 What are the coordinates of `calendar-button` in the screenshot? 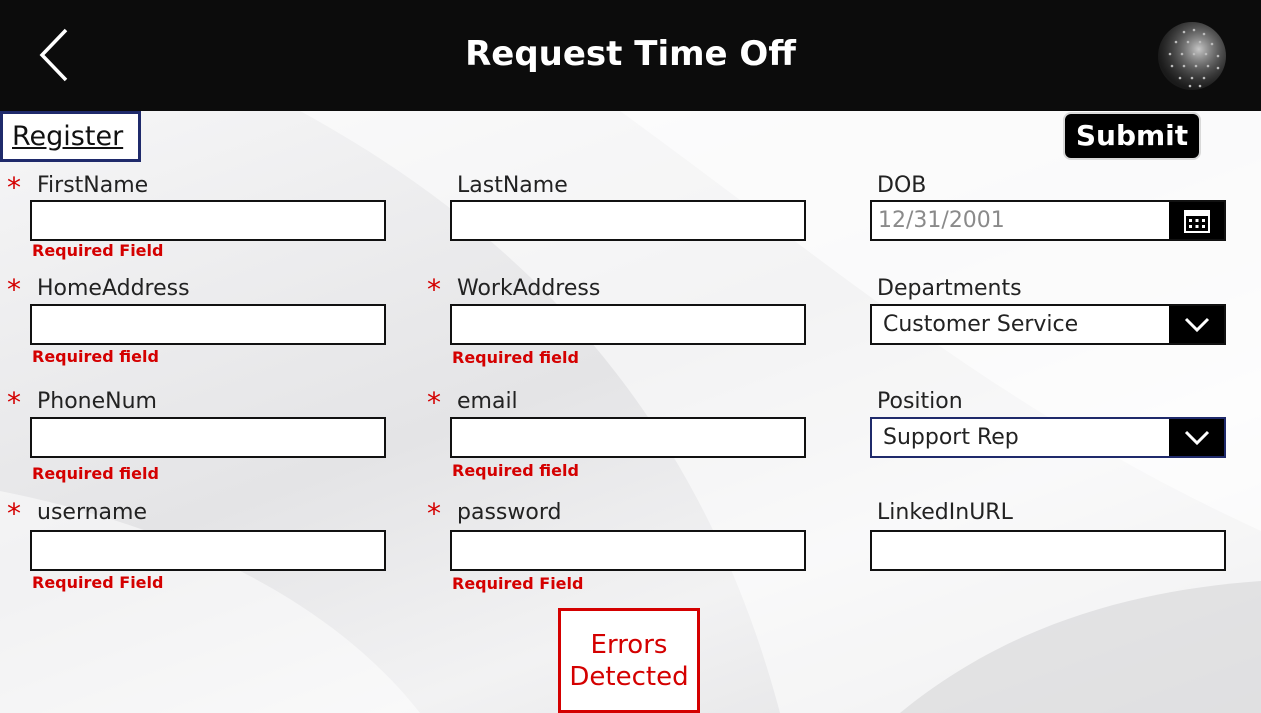 It's located at (1196, 220).